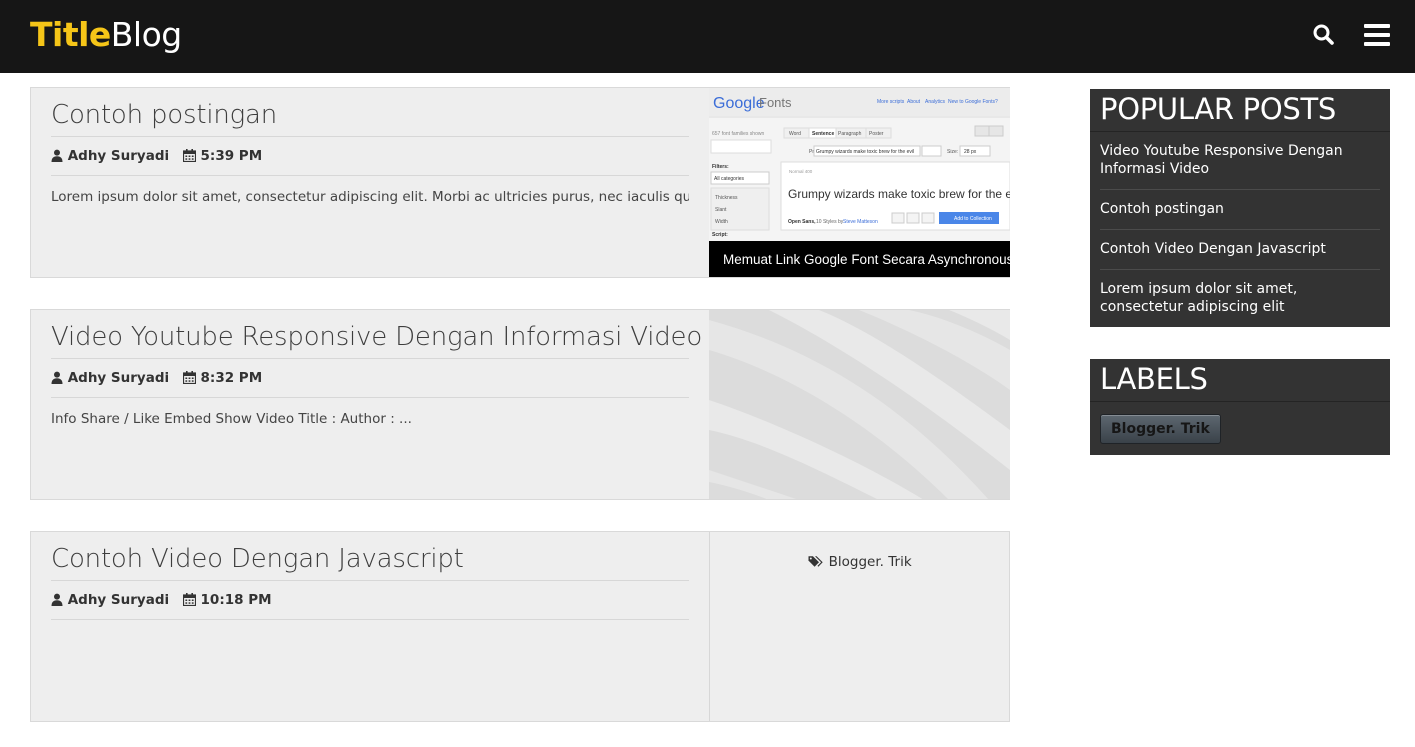 This screenshot has height=747, width=1415. Describe the element at coordinates (729, 179) in the screenshot. I see `thumb-filter-select: All categories` at that location.